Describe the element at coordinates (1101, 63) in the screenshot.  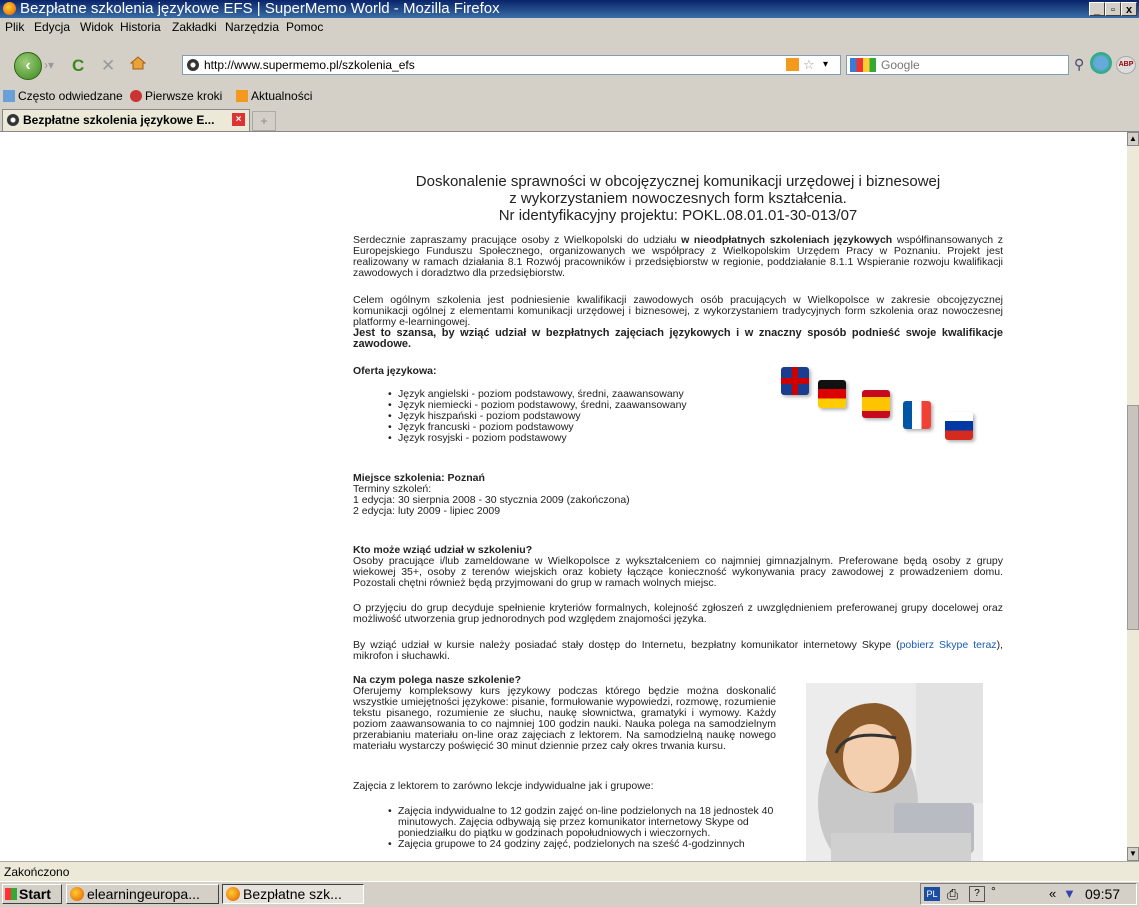
I see `addon-icon` at that location.